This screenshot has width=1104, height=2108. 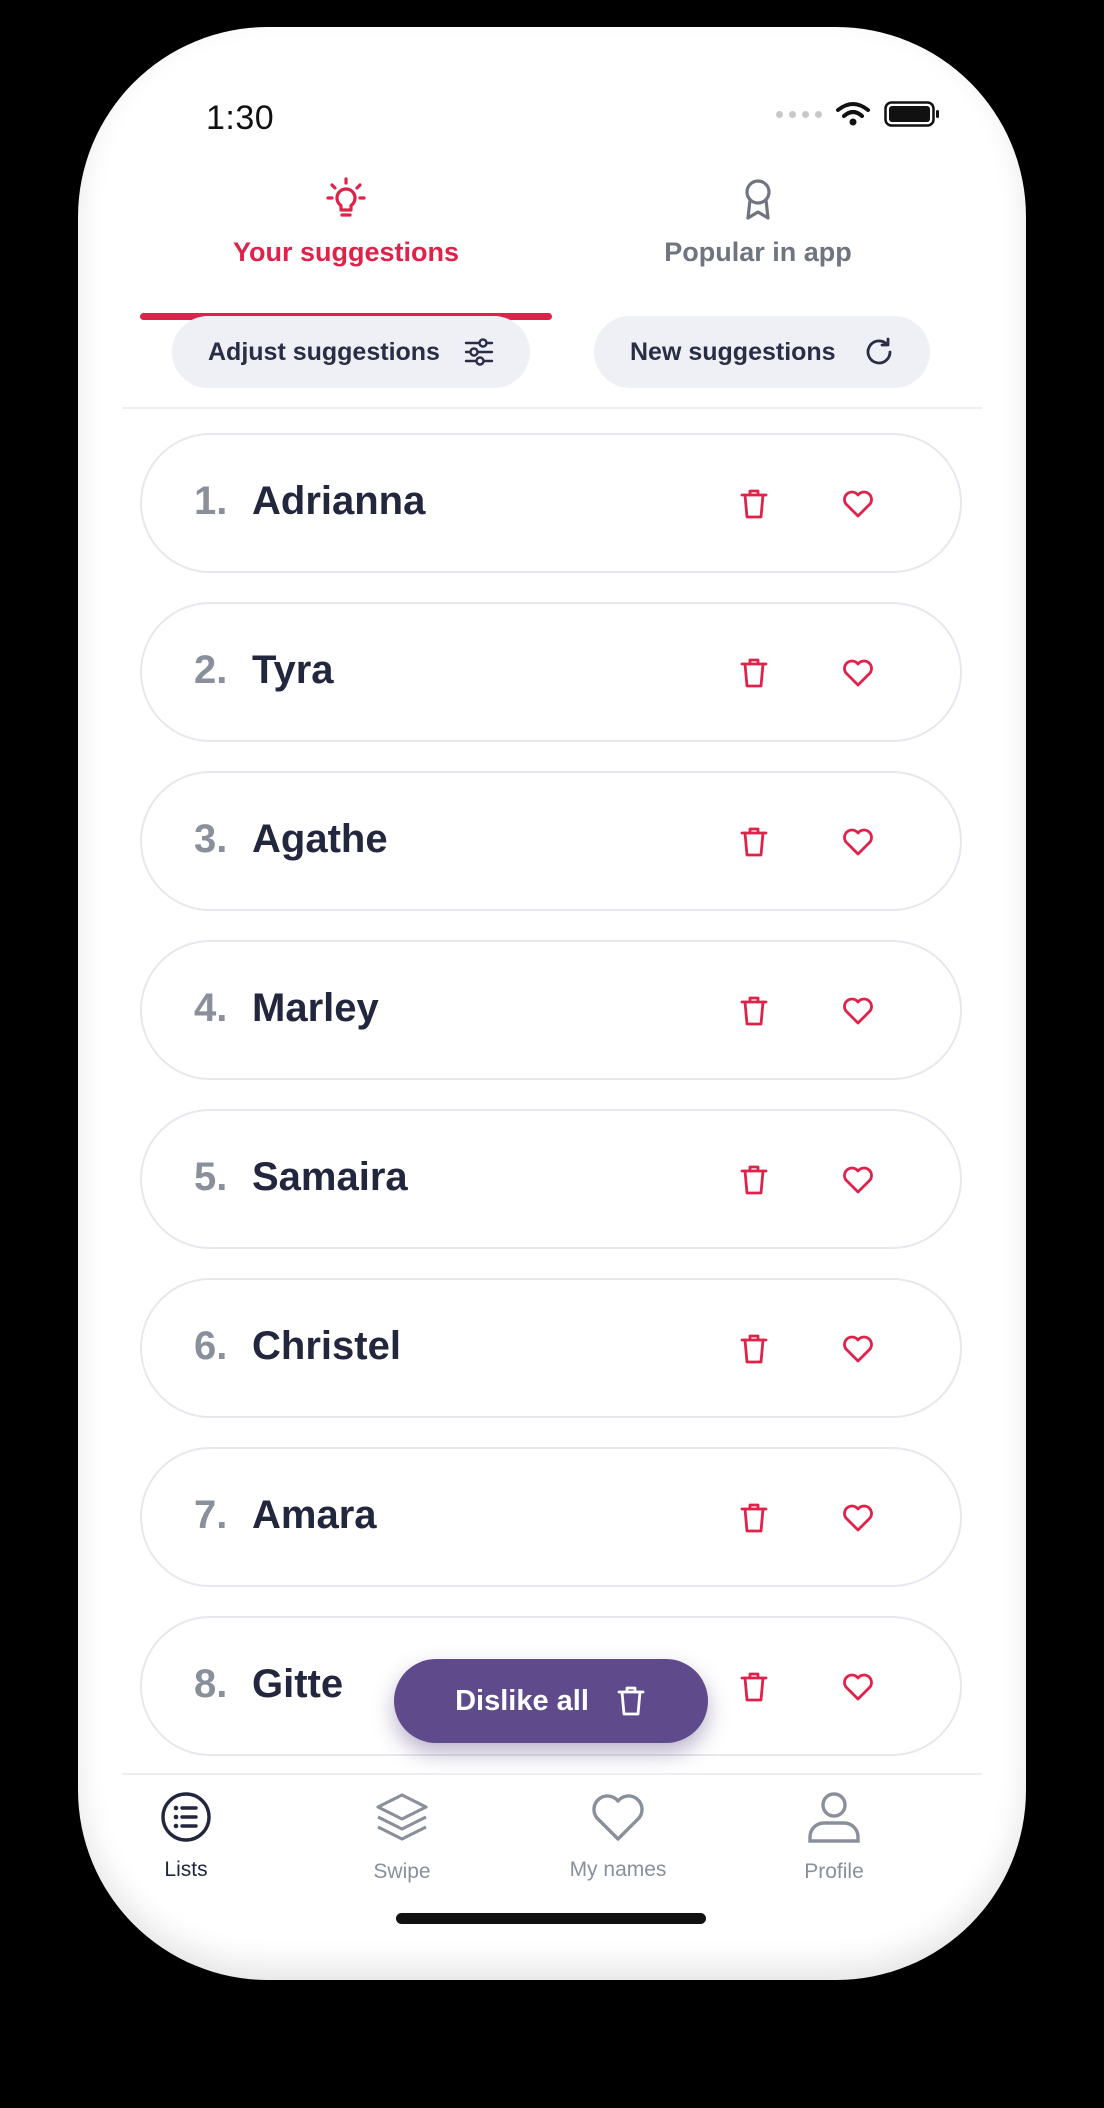 What do you see at coordinates (479, 352) in the screenshot?
I see `sliders-icon` at bounding box center [479, 352].